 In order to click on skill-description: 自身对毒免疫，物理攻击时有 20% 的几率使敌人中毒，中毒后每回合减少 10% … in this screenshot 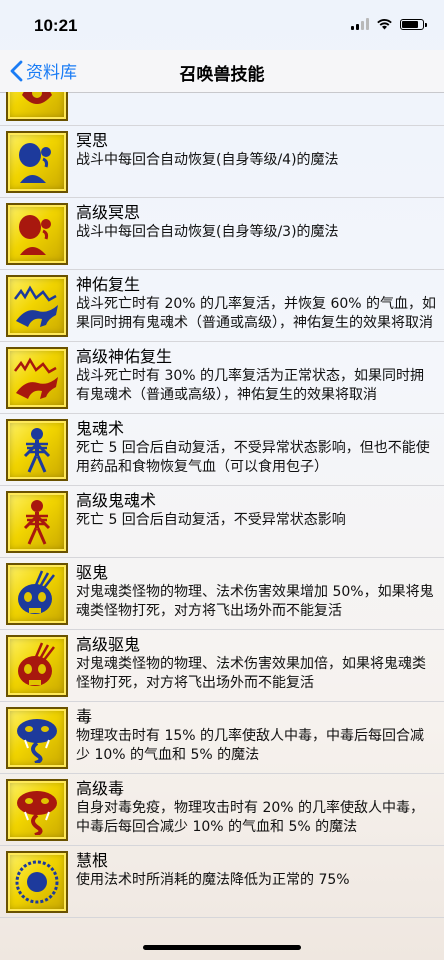, I will do `click(250, 817)`.